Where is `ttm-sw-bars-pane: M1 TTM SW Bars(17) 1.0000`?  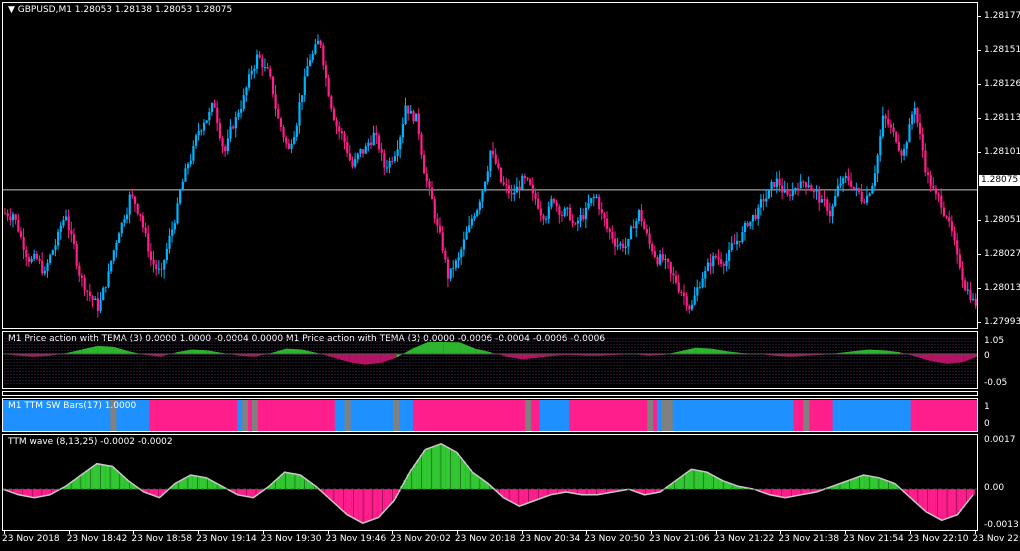 ttm-sw-bars-pane: M1 TTM SW Bars(17) 1.0000 is located at coordinates (490, 415).